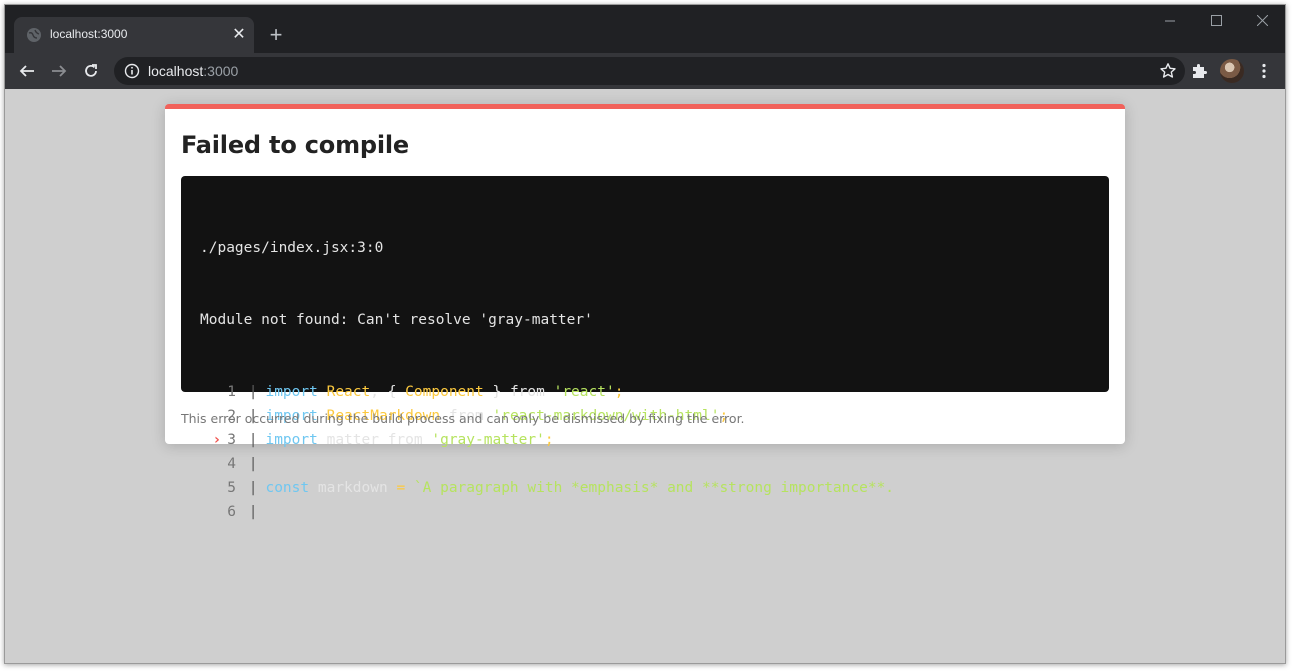 The width and height of the screenshot is (1294, 671). I want to click on forward-button, so click(59, 71).